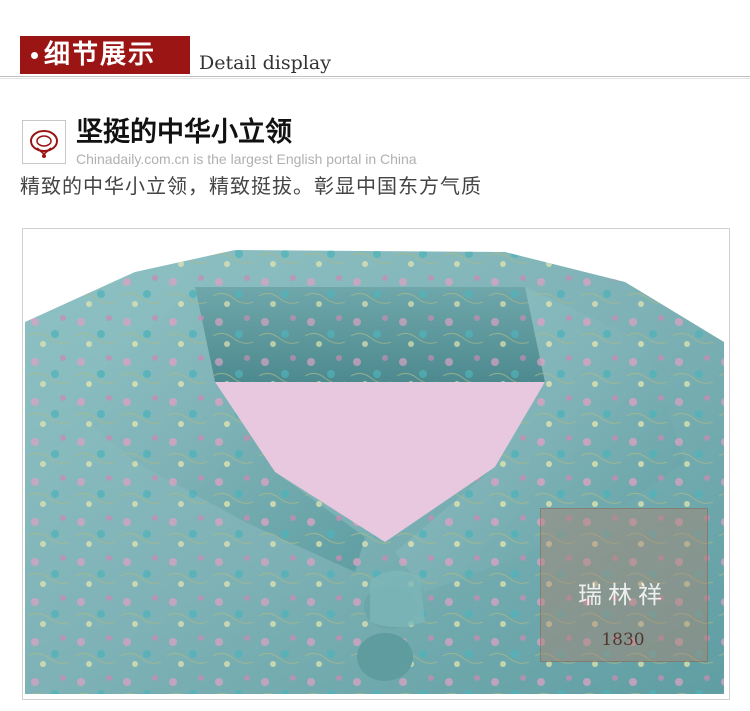  I want to click on header-divider, so click(375, 76).